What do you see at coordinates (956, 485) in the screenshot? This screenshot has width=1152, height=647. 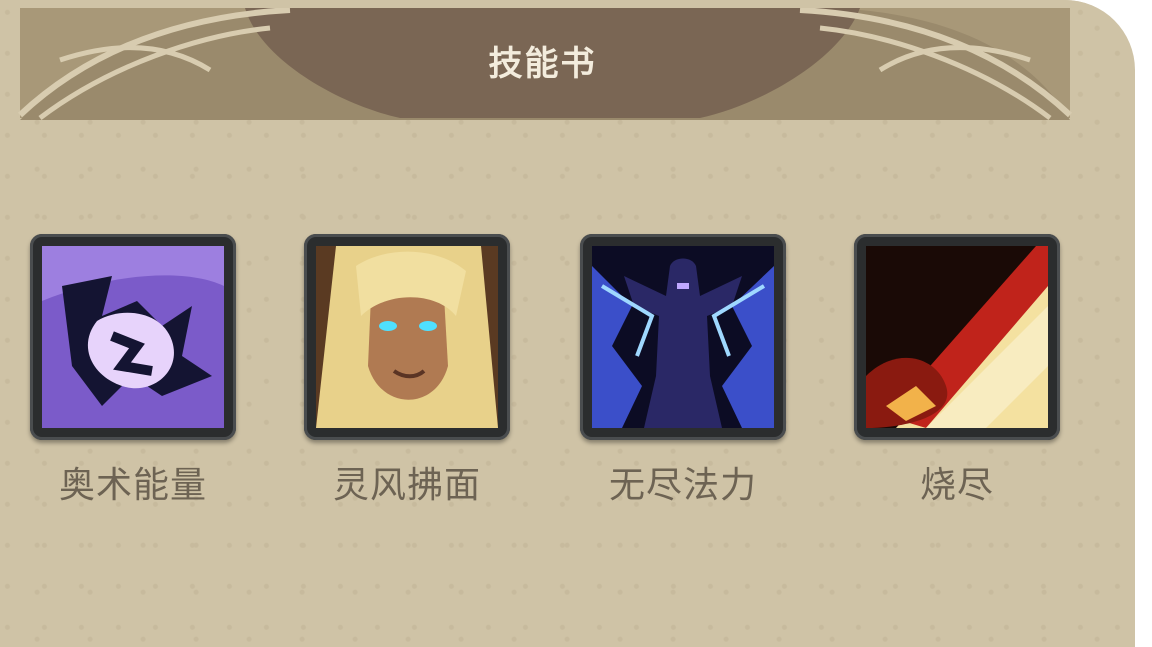 I see `skill-name: 烧尽` at bounding box center [956, 485].